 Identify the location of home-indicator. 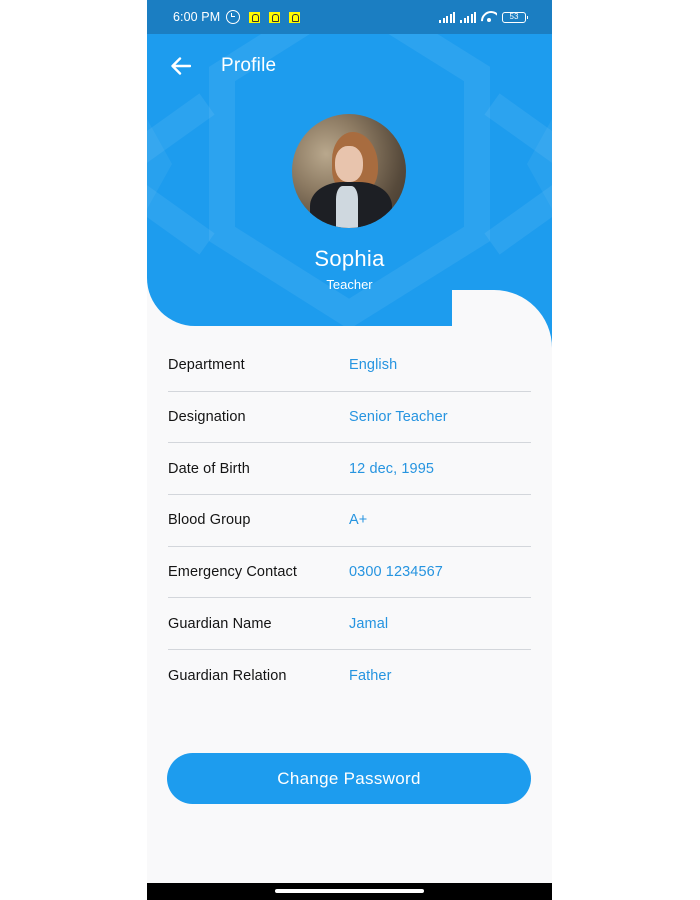
(349, 891).